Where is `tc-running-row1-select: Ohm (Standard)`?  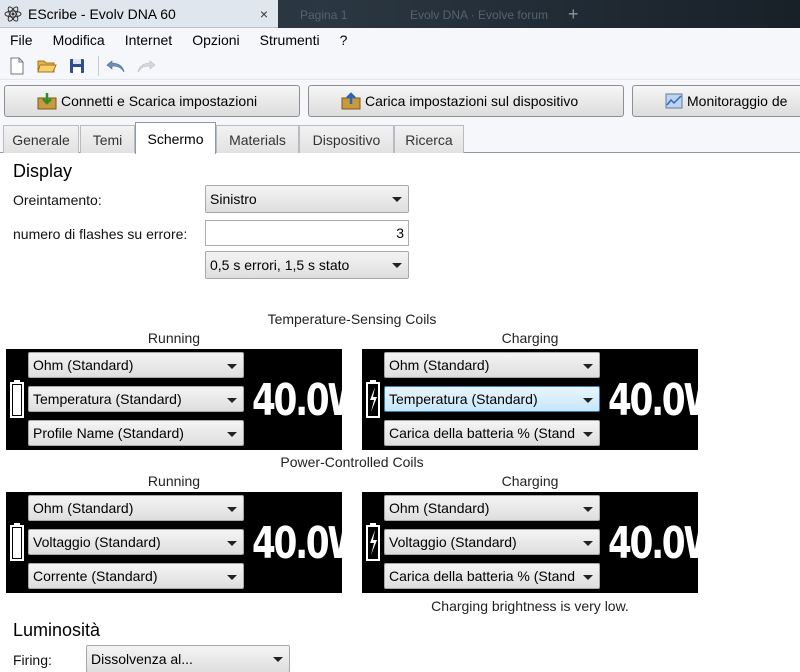
tc-running-row1-select: Ohm (Standard) is located at coordinates (136, 365).